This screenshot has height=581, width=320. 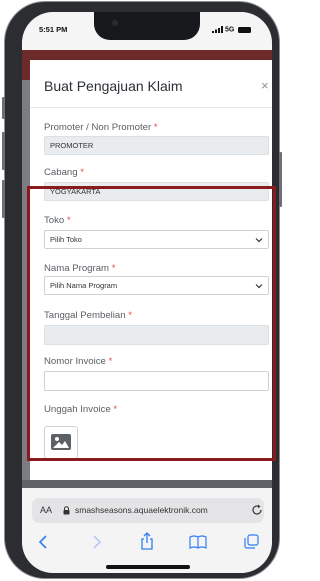 What do you see at coordinates (148, 567) in the screenshot?
I see `home-indicator` at bounding box center [148, 567].